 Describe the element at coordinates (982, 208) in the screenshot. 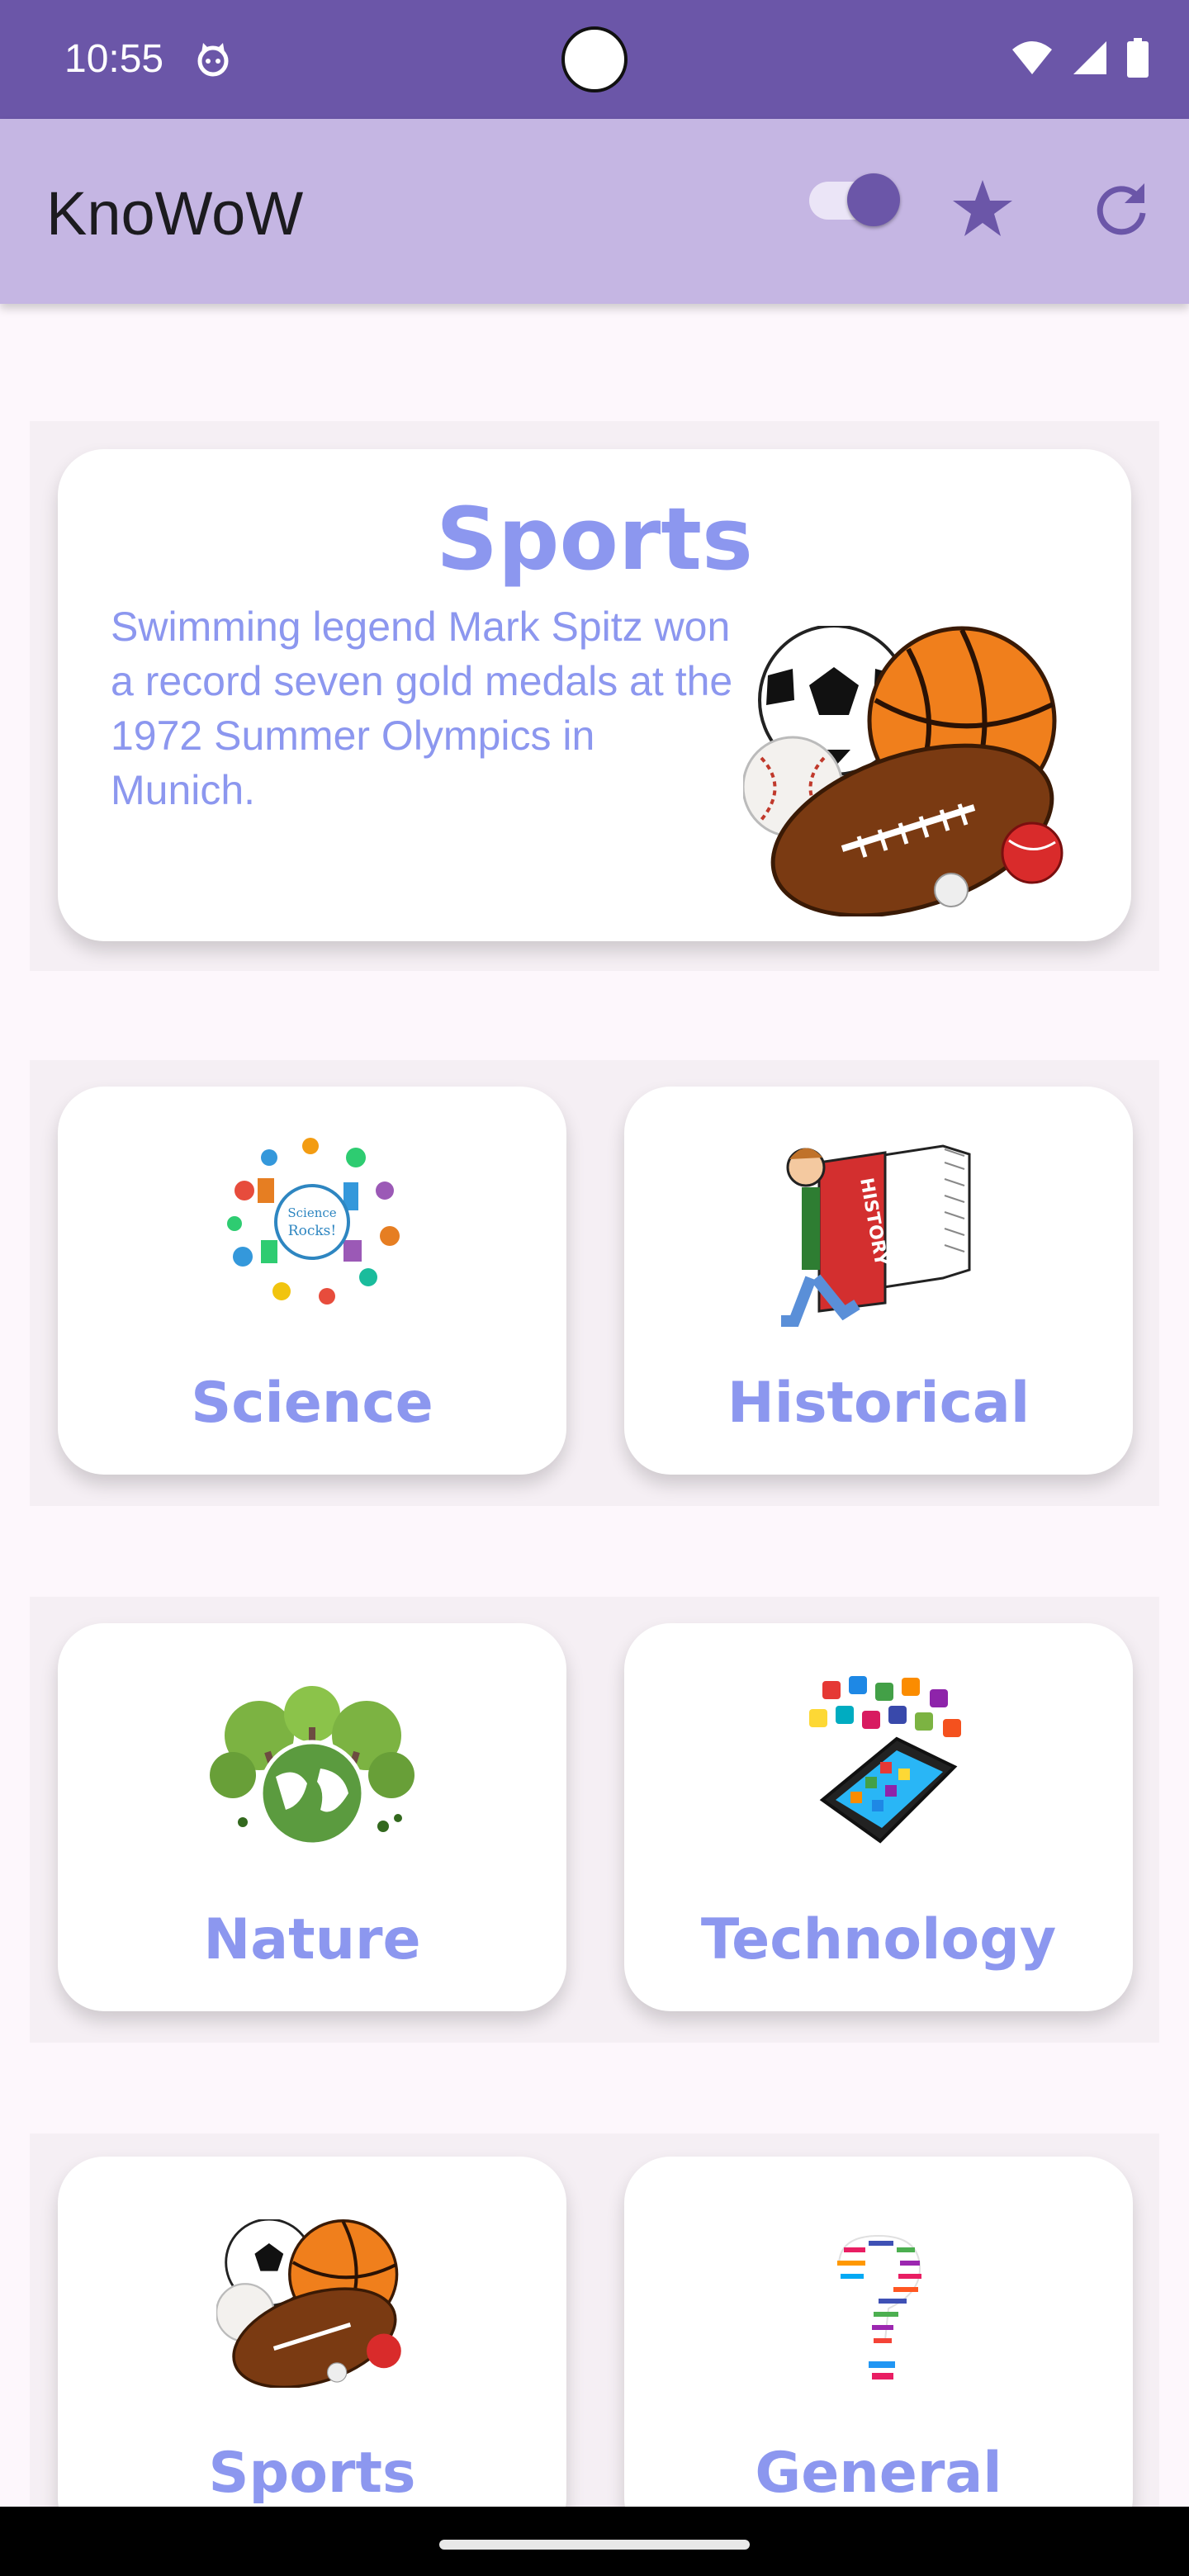

I see `favorites-star-icon` at that location.